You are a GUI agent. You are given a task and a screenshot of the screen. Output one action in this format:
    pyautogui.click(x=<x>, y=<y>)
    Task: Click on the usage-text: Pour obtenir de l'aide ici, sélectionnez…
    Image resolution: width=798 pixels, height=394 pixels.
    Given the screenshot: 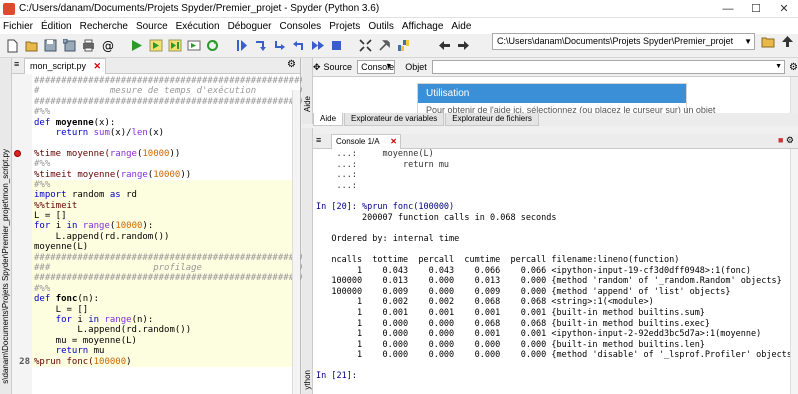 What is the action you would take?
    pyautogui.click(x=571, y=109)
    